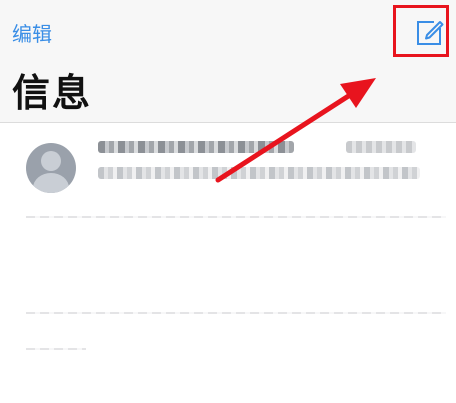  I want to click on compose-icon, so click(430, 33).